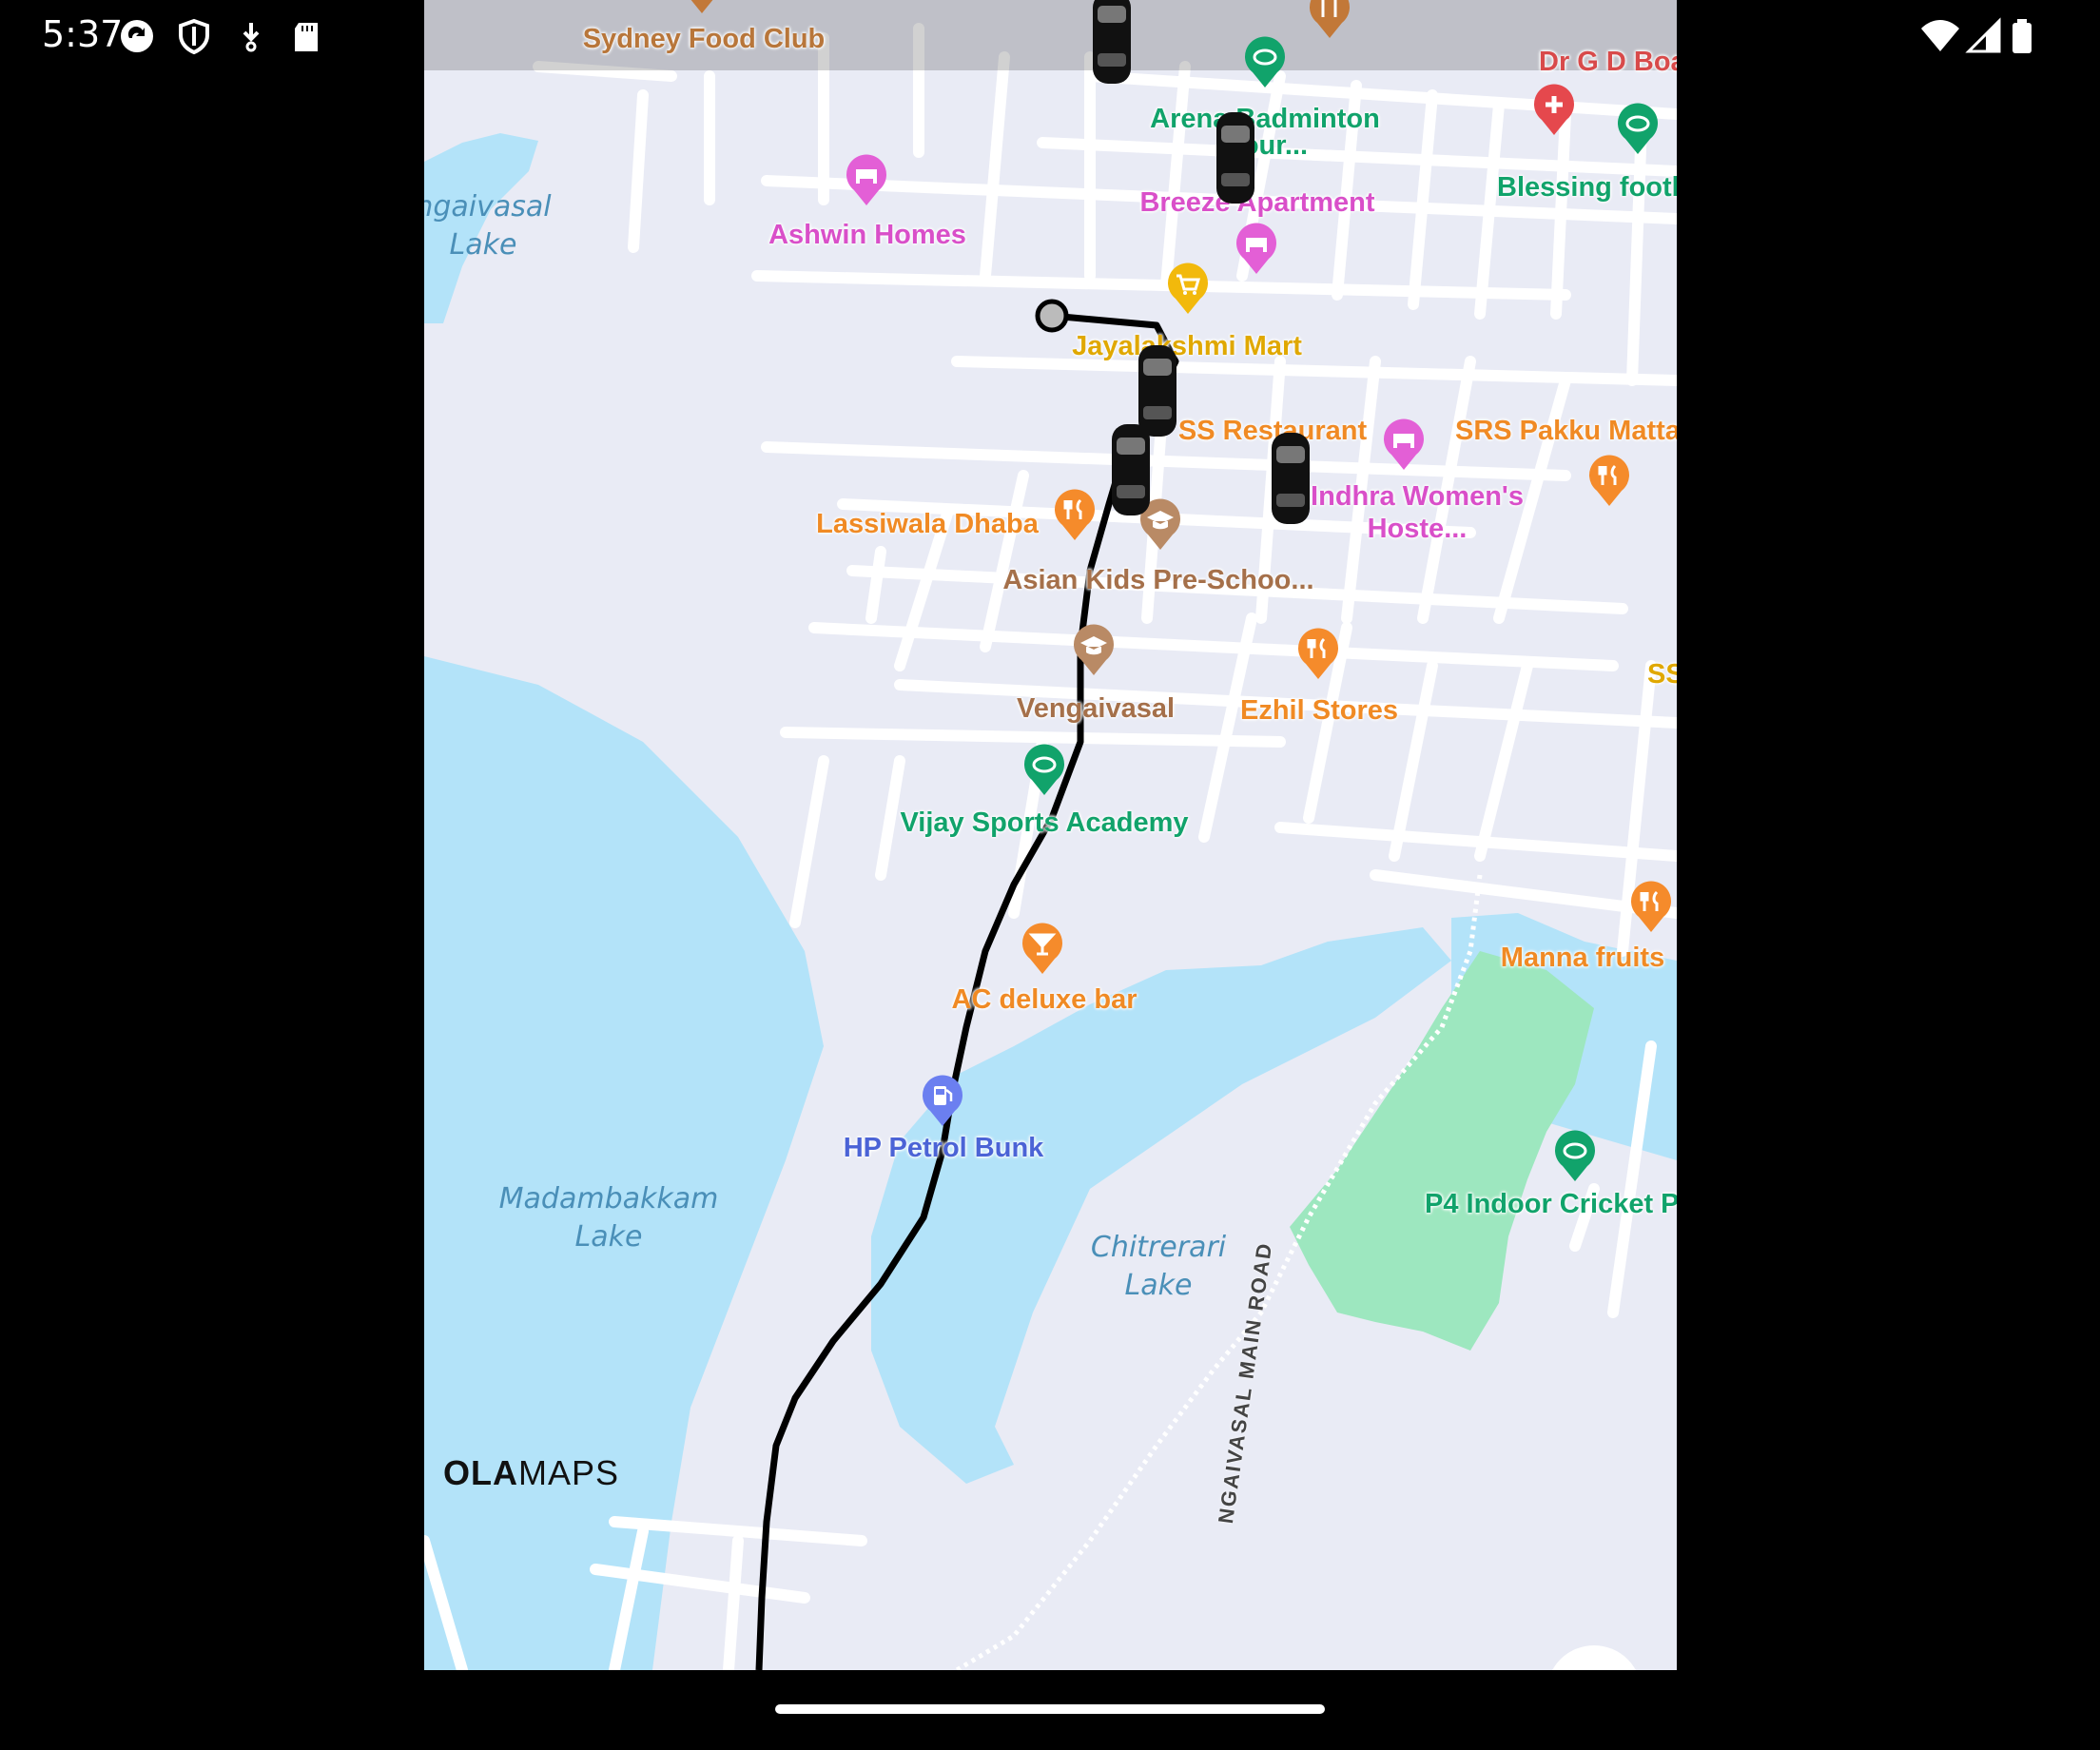 The width and height of the screenshot is (2100, 1750). Describe the element at coordinates (1094, 650) in the screenshot. I see `school-pin-icon` at that location.